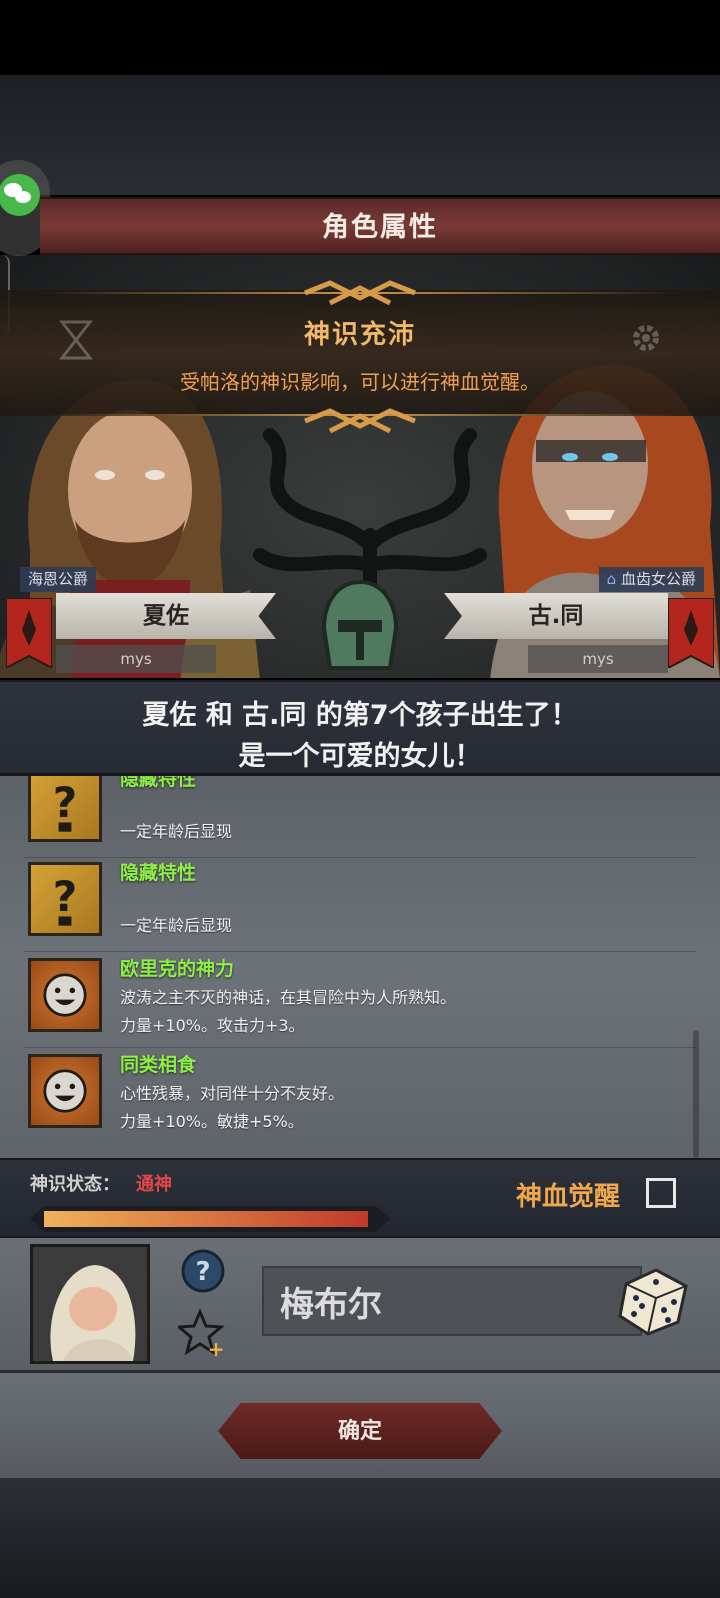 The width and height of the screenshot is (720, 1598). What do you see at coordinates (556, 616) in the screenshot?
I see `mother-name: 古.同` at bounding box center [556, 616].